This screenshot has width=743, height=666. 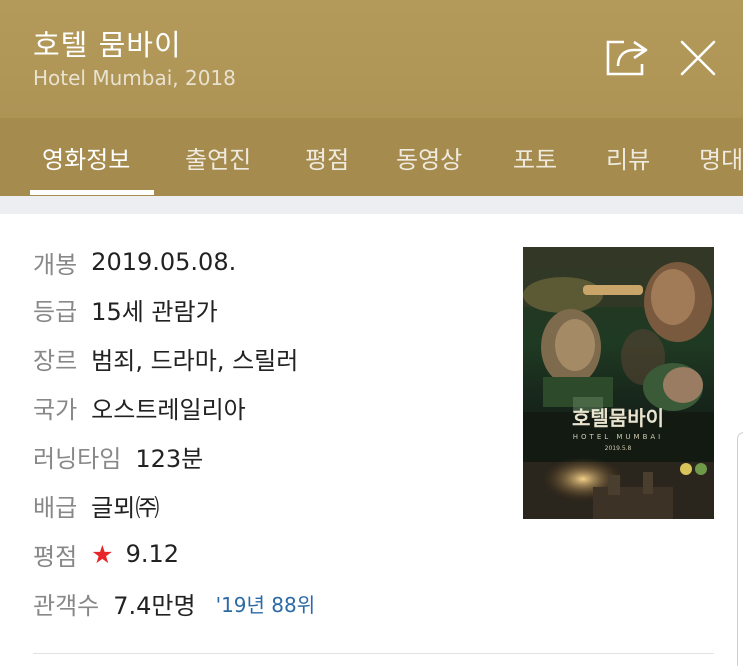 I want to click on score-row: 평점 ★ 9.12, so click(x=106, y=554).